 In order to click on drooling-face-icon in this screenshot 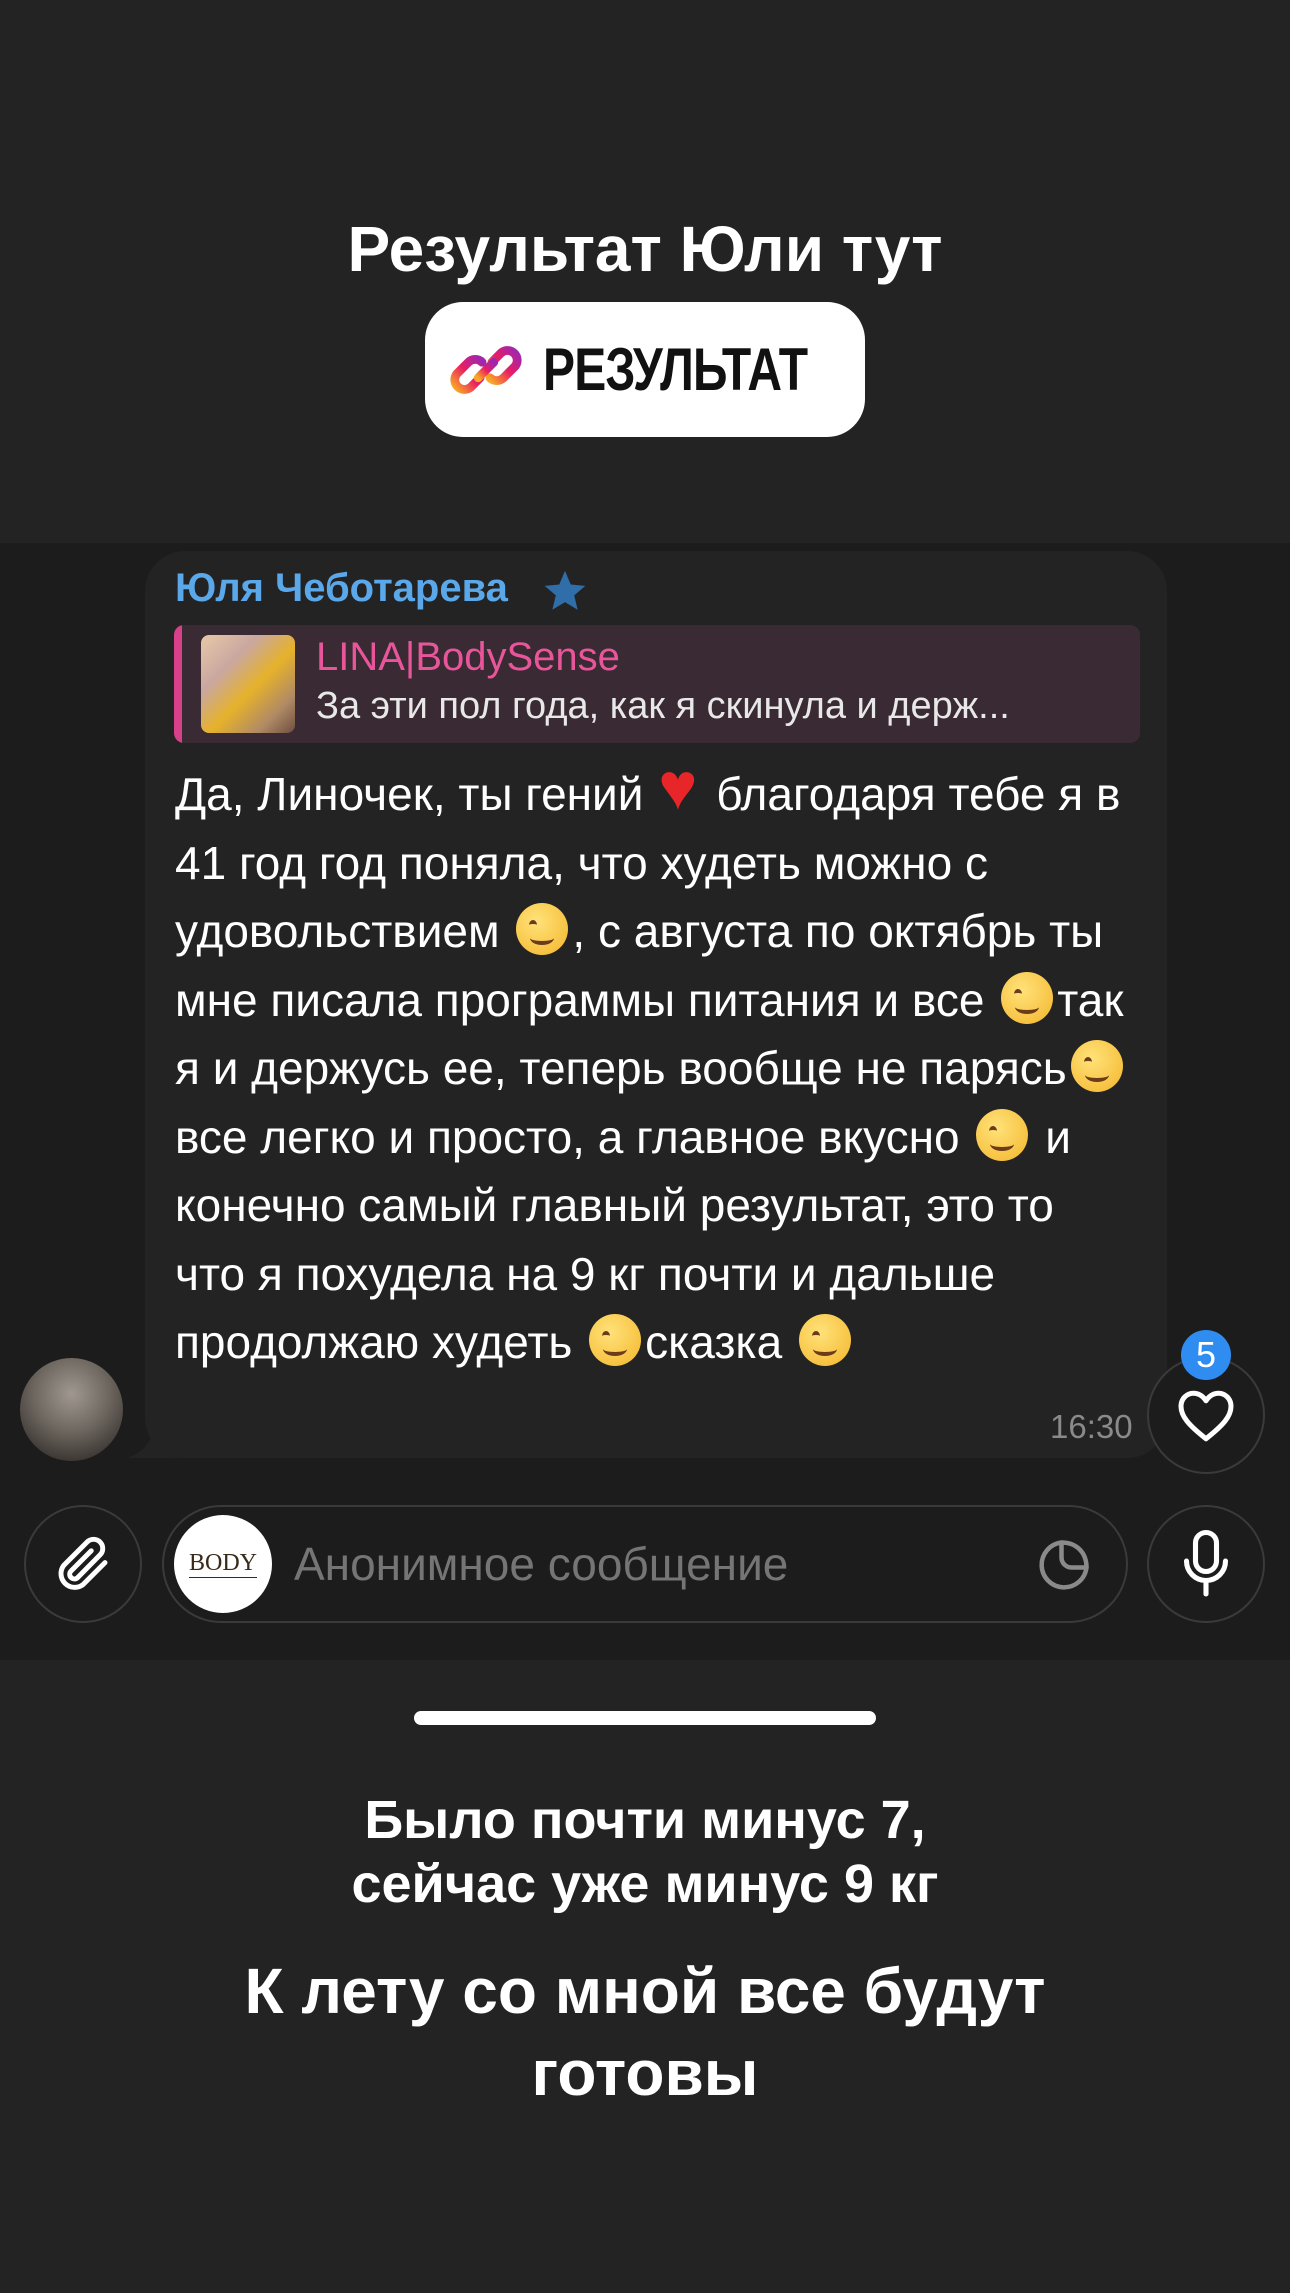, I will do `click(1002, 1134)`.